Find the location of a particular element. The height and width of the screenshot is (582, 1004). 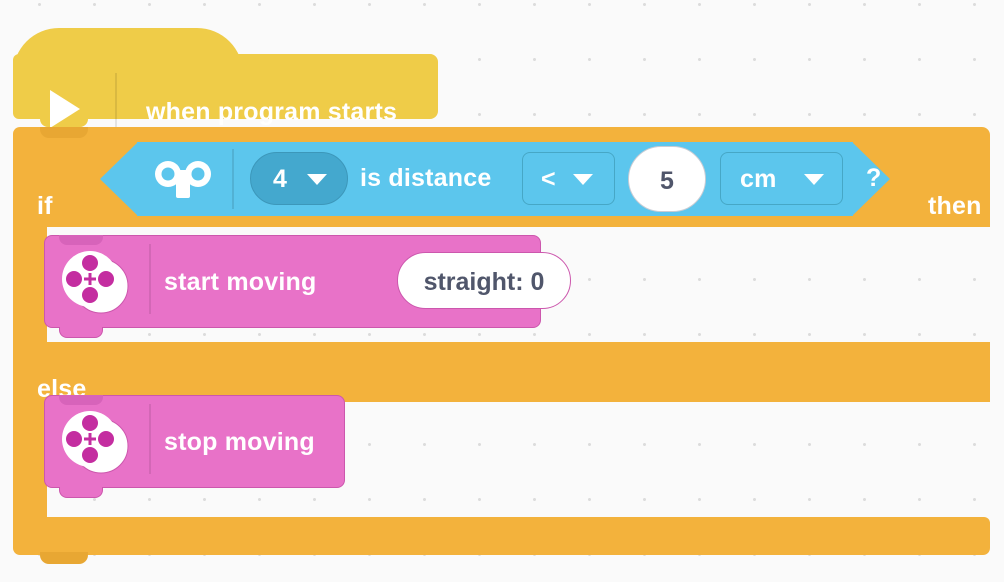

if-block-footer-bar is located at coordinates (501, 536).